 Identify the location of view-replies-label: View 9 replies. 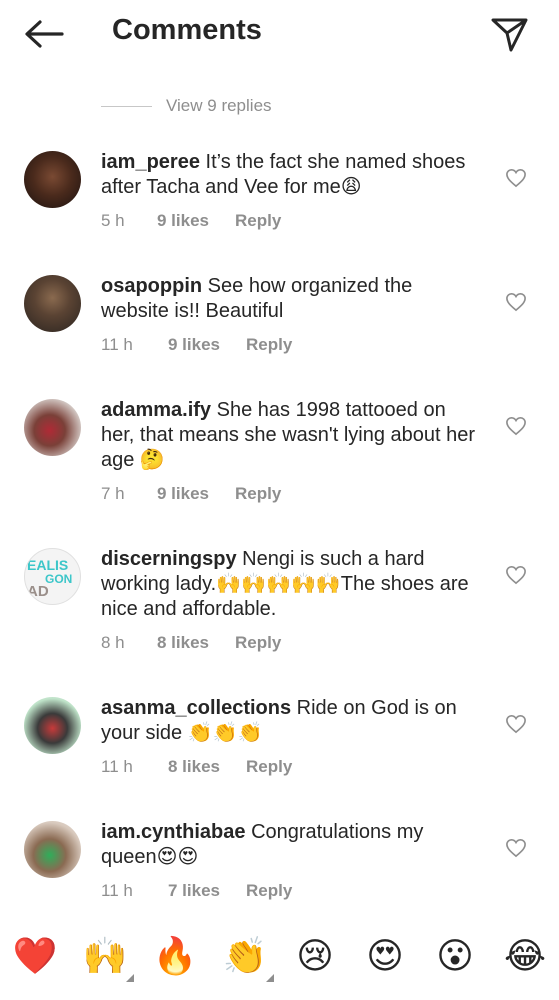
(219, 105).